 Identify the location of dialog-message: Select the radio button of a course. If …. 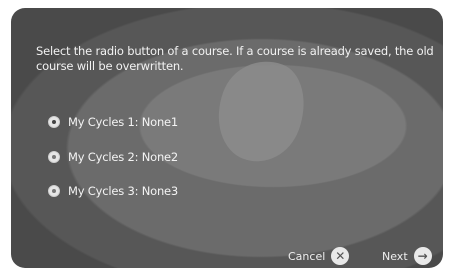
(235, 58).